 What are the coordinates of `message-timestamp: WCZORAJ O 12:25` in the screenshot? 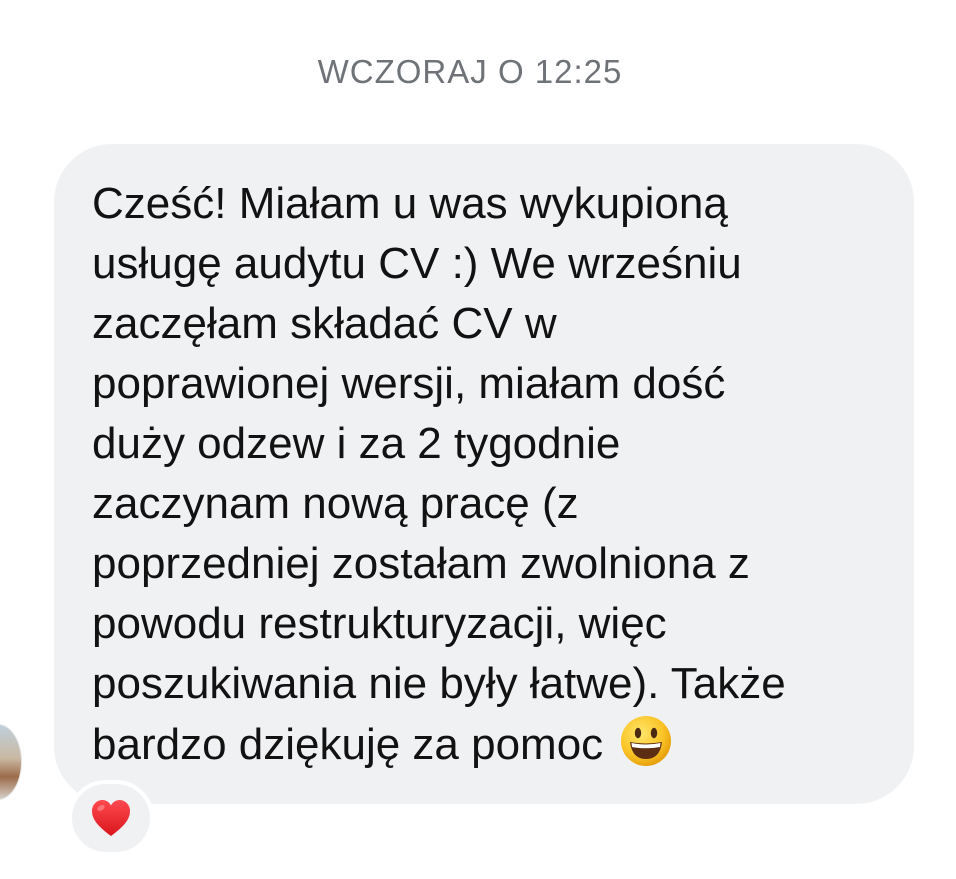 It's located at (470, 71).